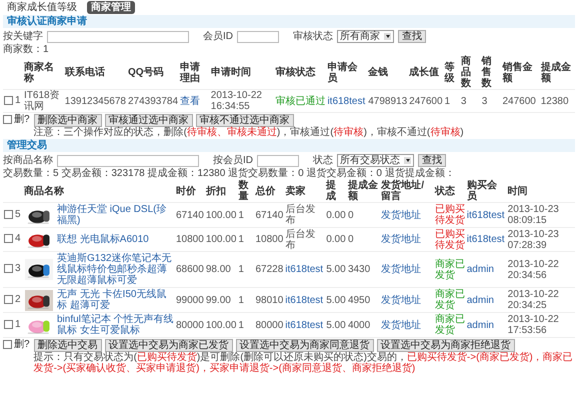 The height and width of the screenshot is (400, 578). Describe the element at coordinates (331, 191) in the screenshot. I see `column-header: 提成` at that location.